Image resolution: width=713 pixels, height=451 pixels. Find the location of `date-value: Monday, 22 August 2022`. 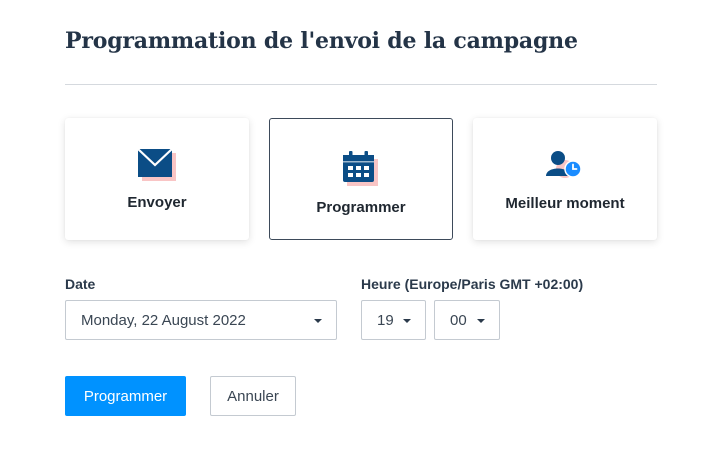

date-value: Monday, 22 August 2022 is located at coordinates (163, 320).